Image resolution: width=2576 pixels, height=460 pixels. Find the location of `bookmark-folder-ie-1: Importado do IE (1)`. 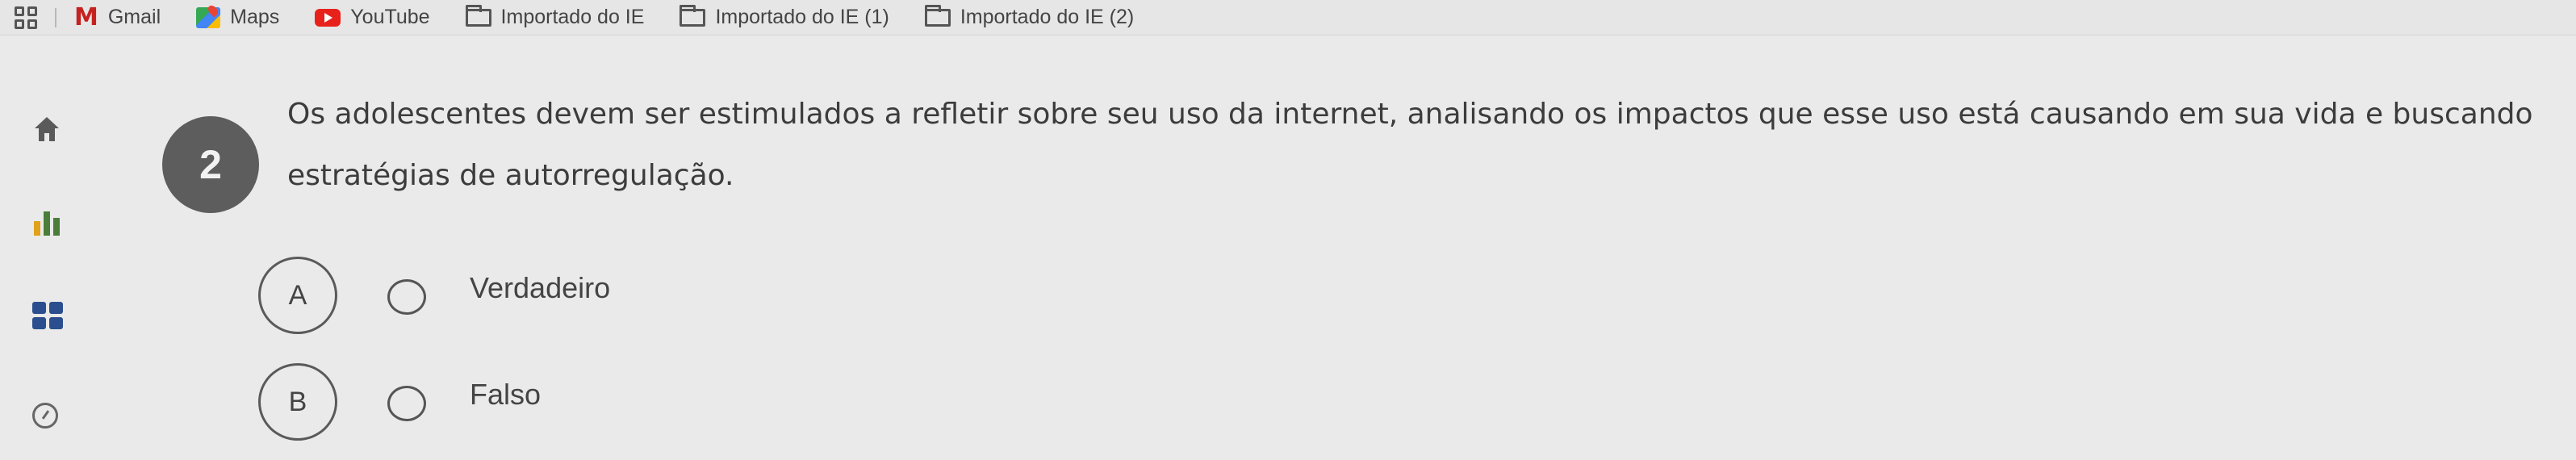

bookmark-folder-ie-1: Importado do IE (1) is located at coordinates (784, 16).